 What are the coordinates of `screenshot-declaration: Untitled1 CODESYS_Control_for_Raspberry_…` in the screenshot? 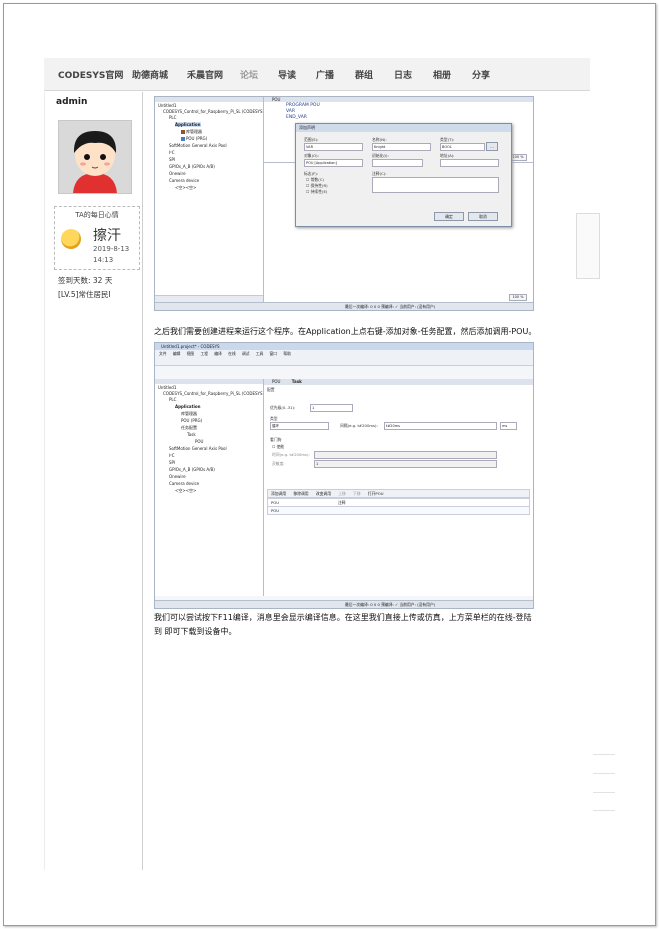 It's located at (344, 203).